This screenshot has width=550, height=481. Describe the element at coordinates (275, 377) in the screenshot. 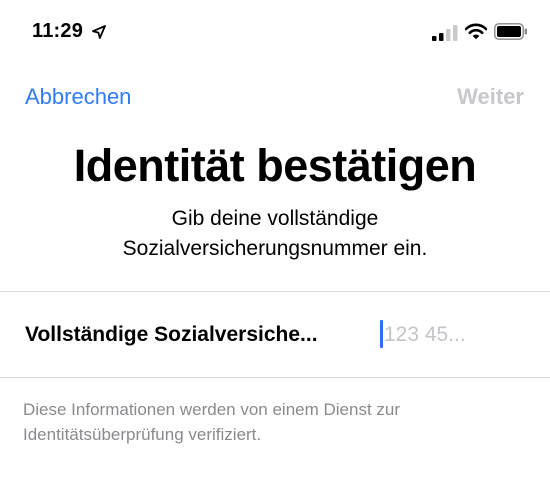

I see `divider` at that location.